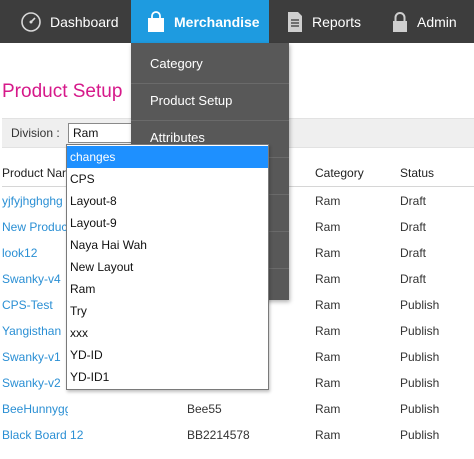 Image resolution: width=474 pixels, height=459 pixels. I want to click on division-option: Ram, so click(167, 289).